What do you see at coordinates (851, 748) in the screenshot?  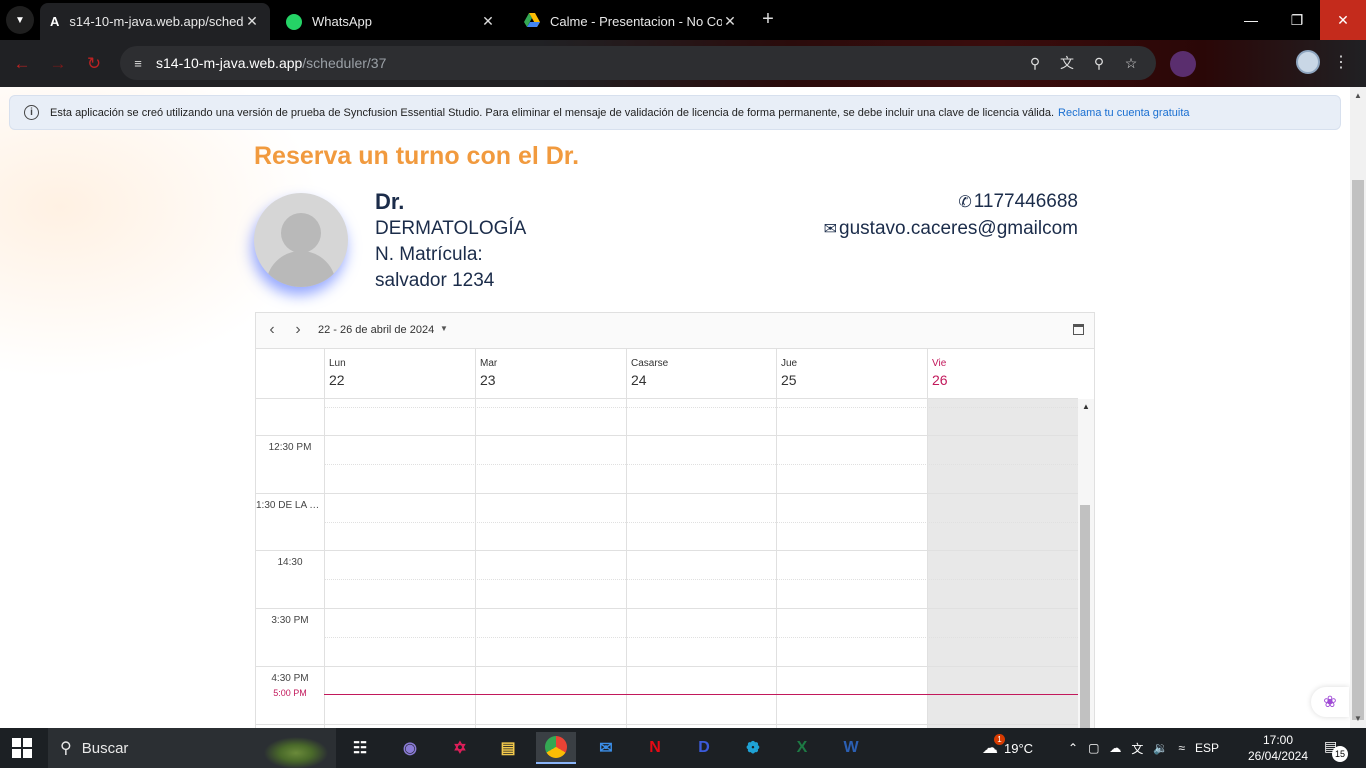 I see `word-icon: W` at bounding box center [851, 748].